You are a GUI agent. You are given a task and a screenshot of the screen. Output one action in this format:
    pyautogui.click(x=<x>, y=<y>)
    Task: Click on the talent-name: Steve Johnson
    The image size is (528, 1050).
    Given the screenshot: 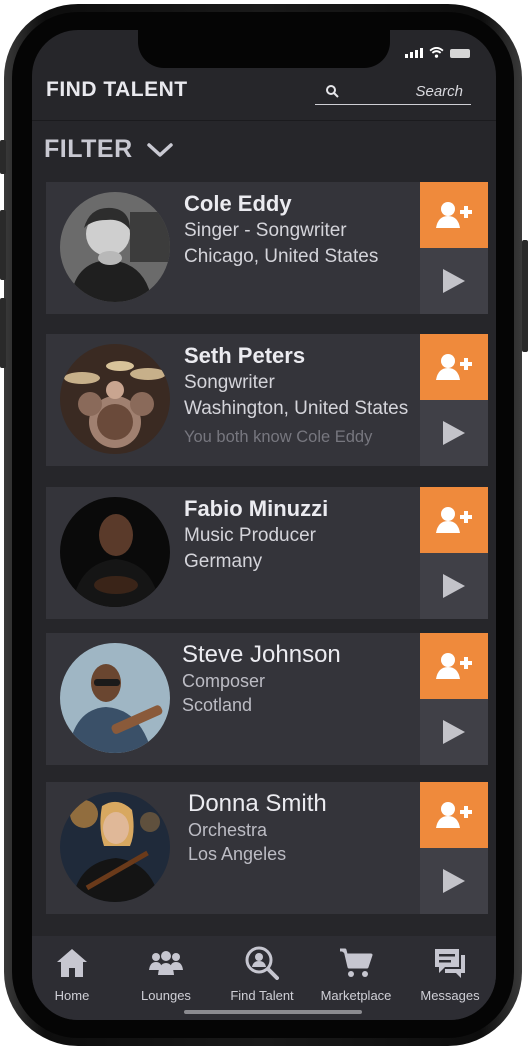 What is the action you would take?
    pyautogui.click(x=261, y=654)
    